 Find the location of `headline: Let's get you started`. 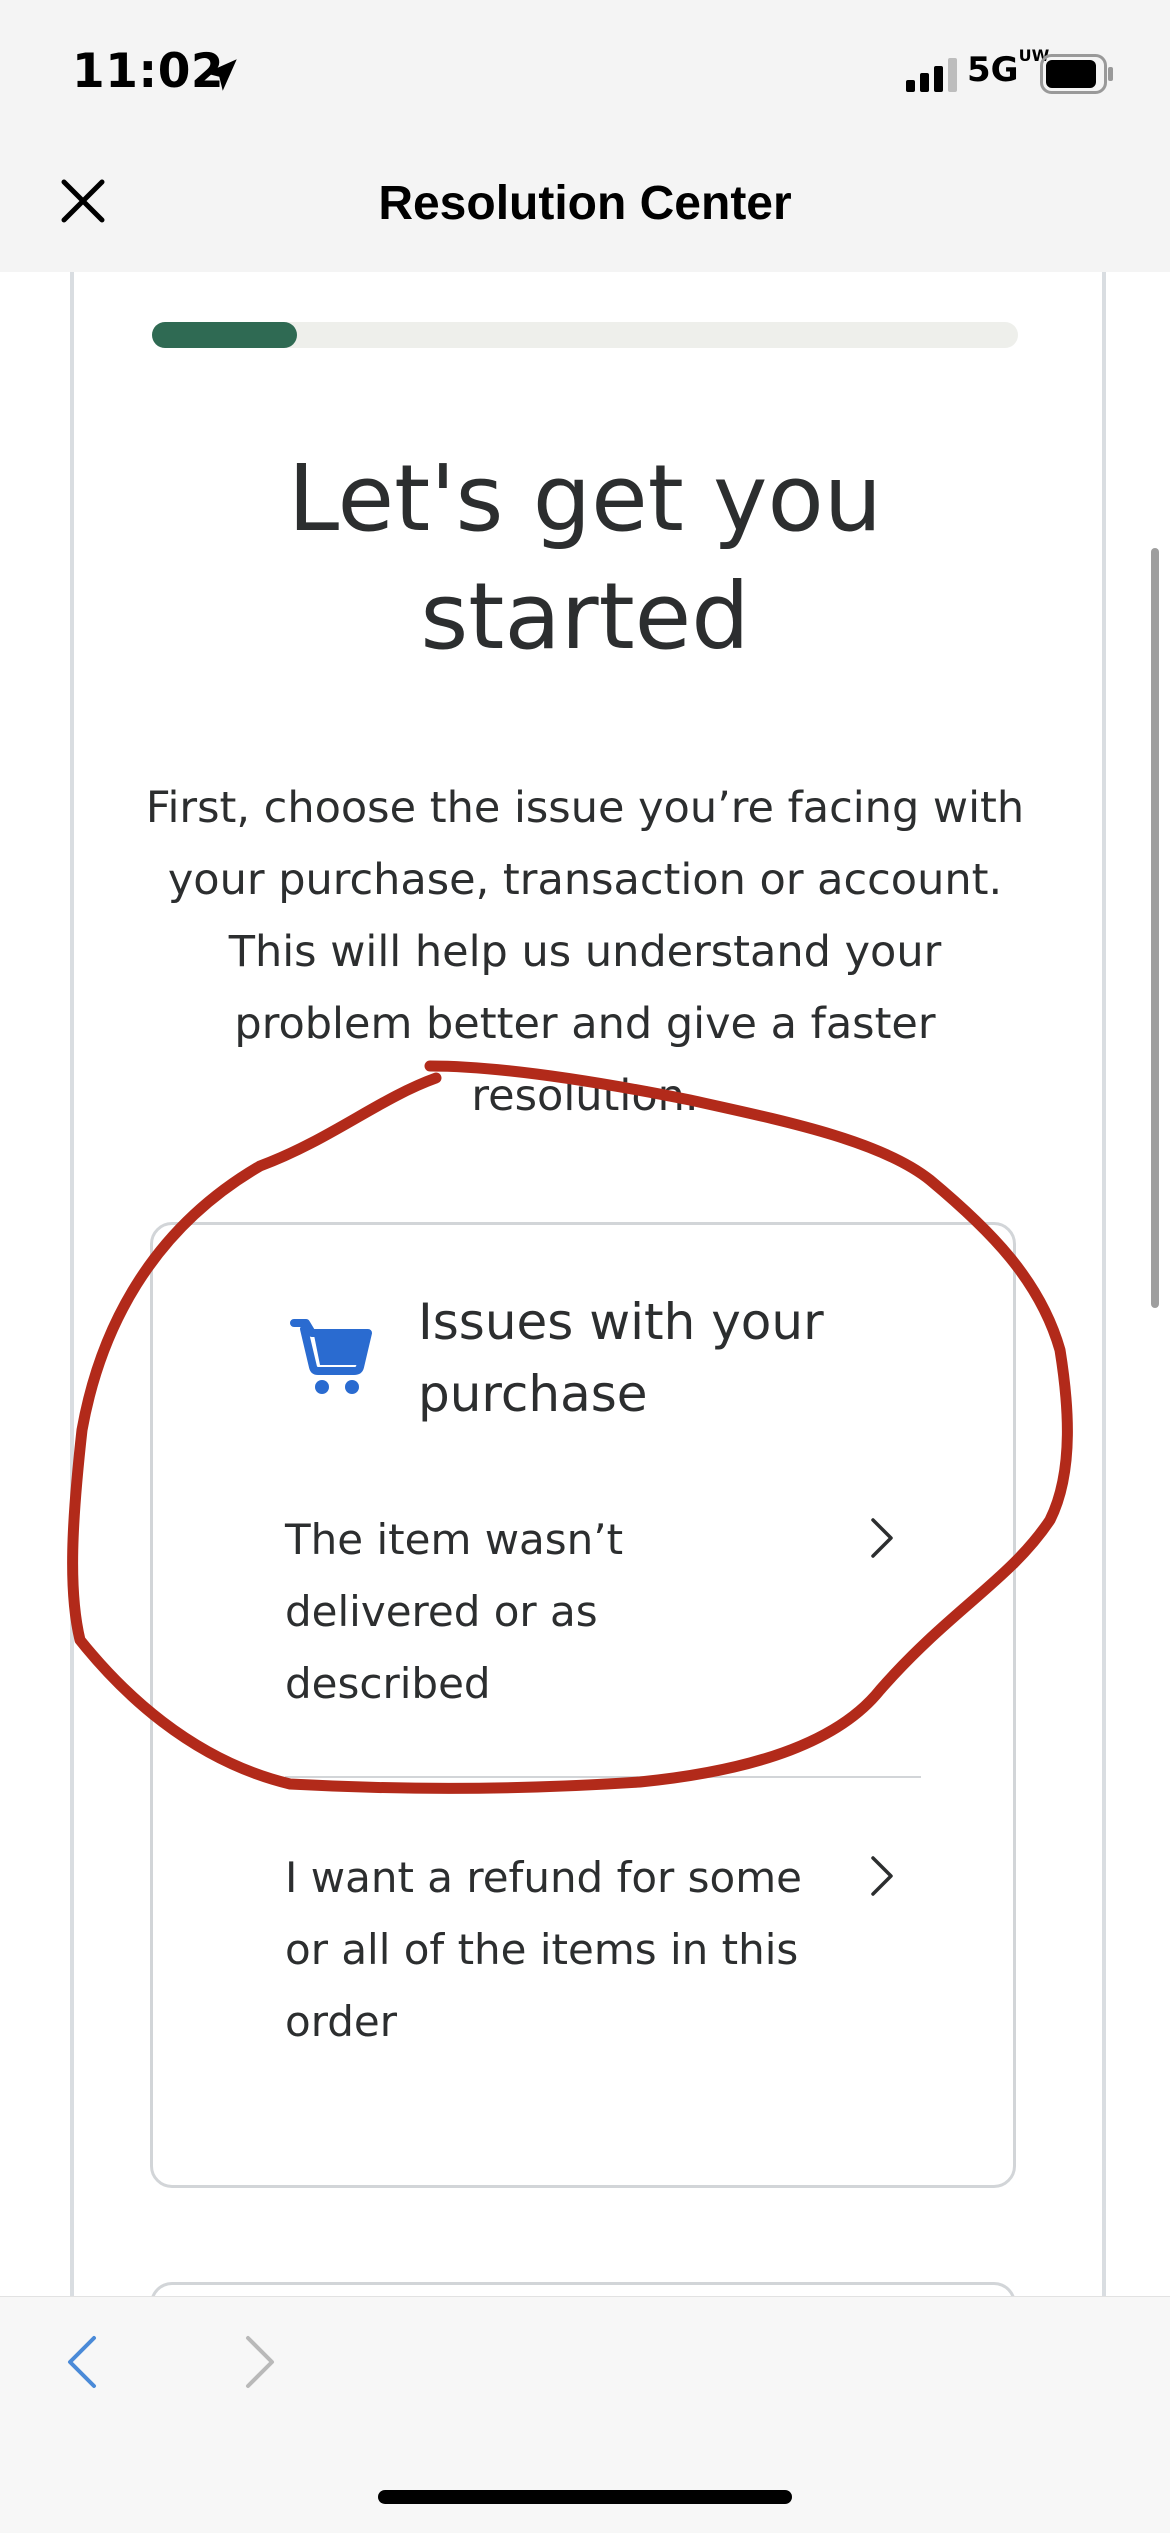

headline: Let's get you started is located at coordinates (585, 557).